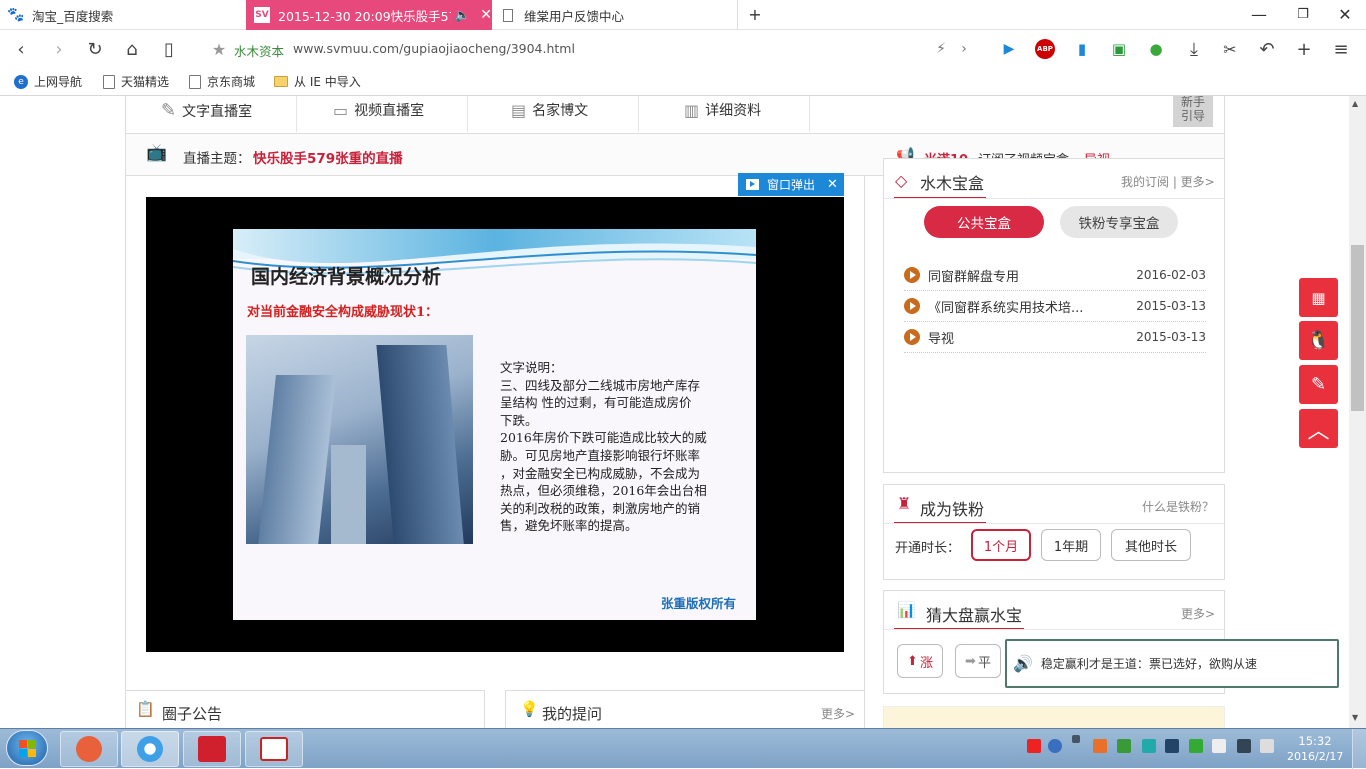  What do you see at coordinates (941, 49) in the screenshot?
I see `lightning-icon: ⚡` at bounding box center [941, 49].